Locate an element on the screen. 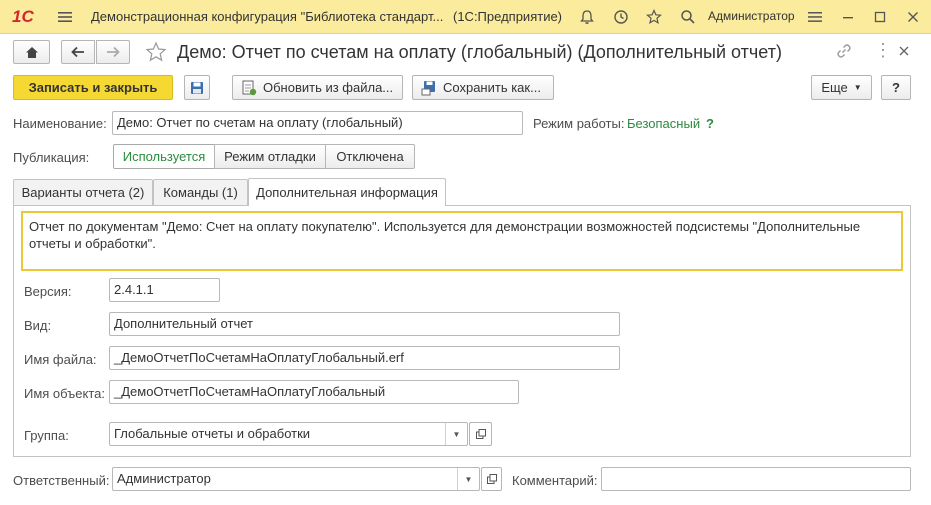 The height and width of the screenshot is (505, 931). publication-option-used-label: Используется is located at coordinates (164, 156).